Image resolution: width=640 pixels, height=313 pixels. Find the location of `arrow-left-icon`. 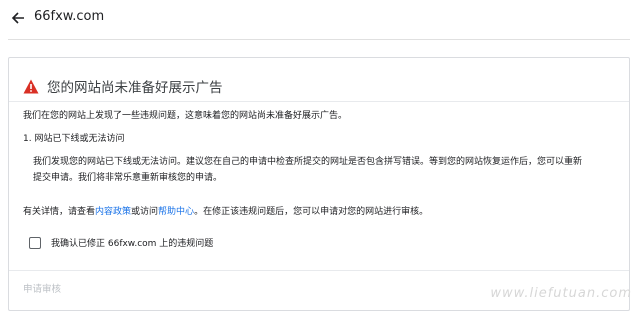

arrow-left-icon is located at coordinates (17, 18).